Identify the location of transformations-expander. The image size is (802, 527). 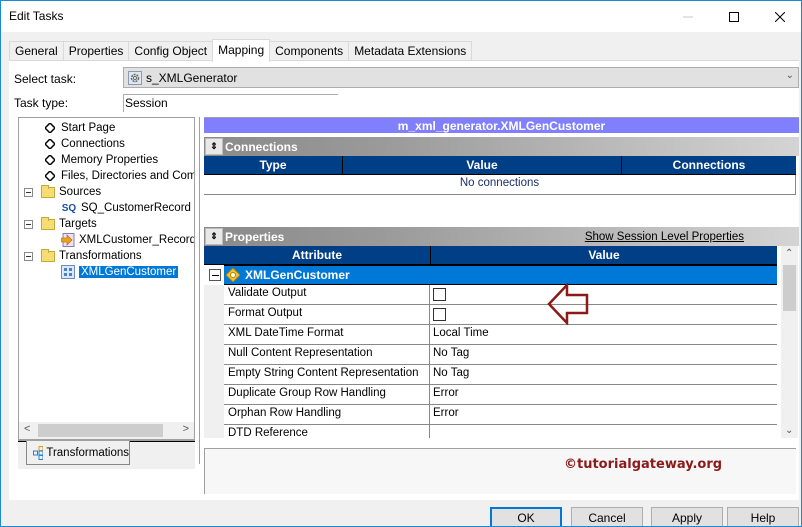
(28, 256).